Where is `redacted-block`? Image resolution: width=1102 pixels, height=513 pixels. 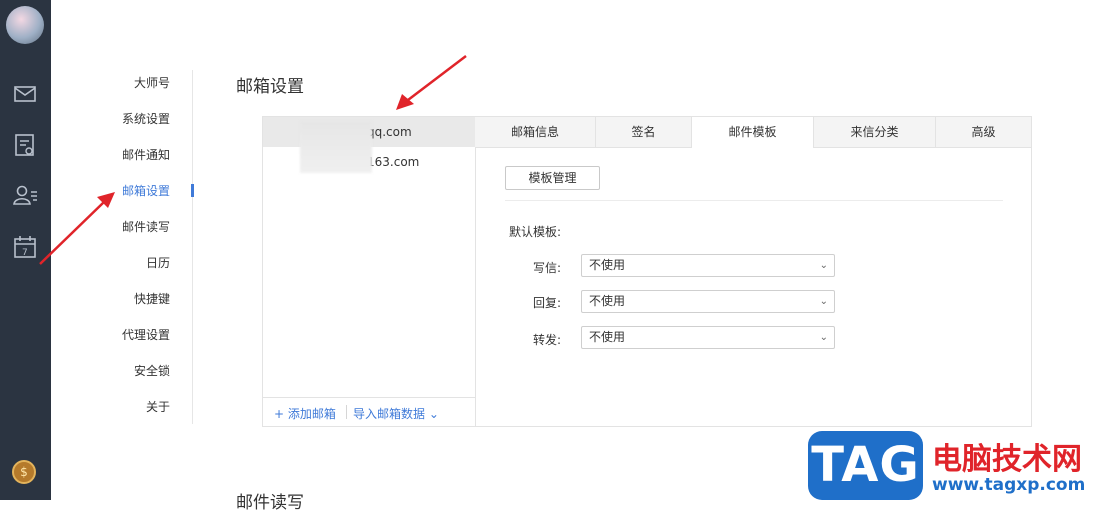
redacted-block is located at coordinates (336, 147).